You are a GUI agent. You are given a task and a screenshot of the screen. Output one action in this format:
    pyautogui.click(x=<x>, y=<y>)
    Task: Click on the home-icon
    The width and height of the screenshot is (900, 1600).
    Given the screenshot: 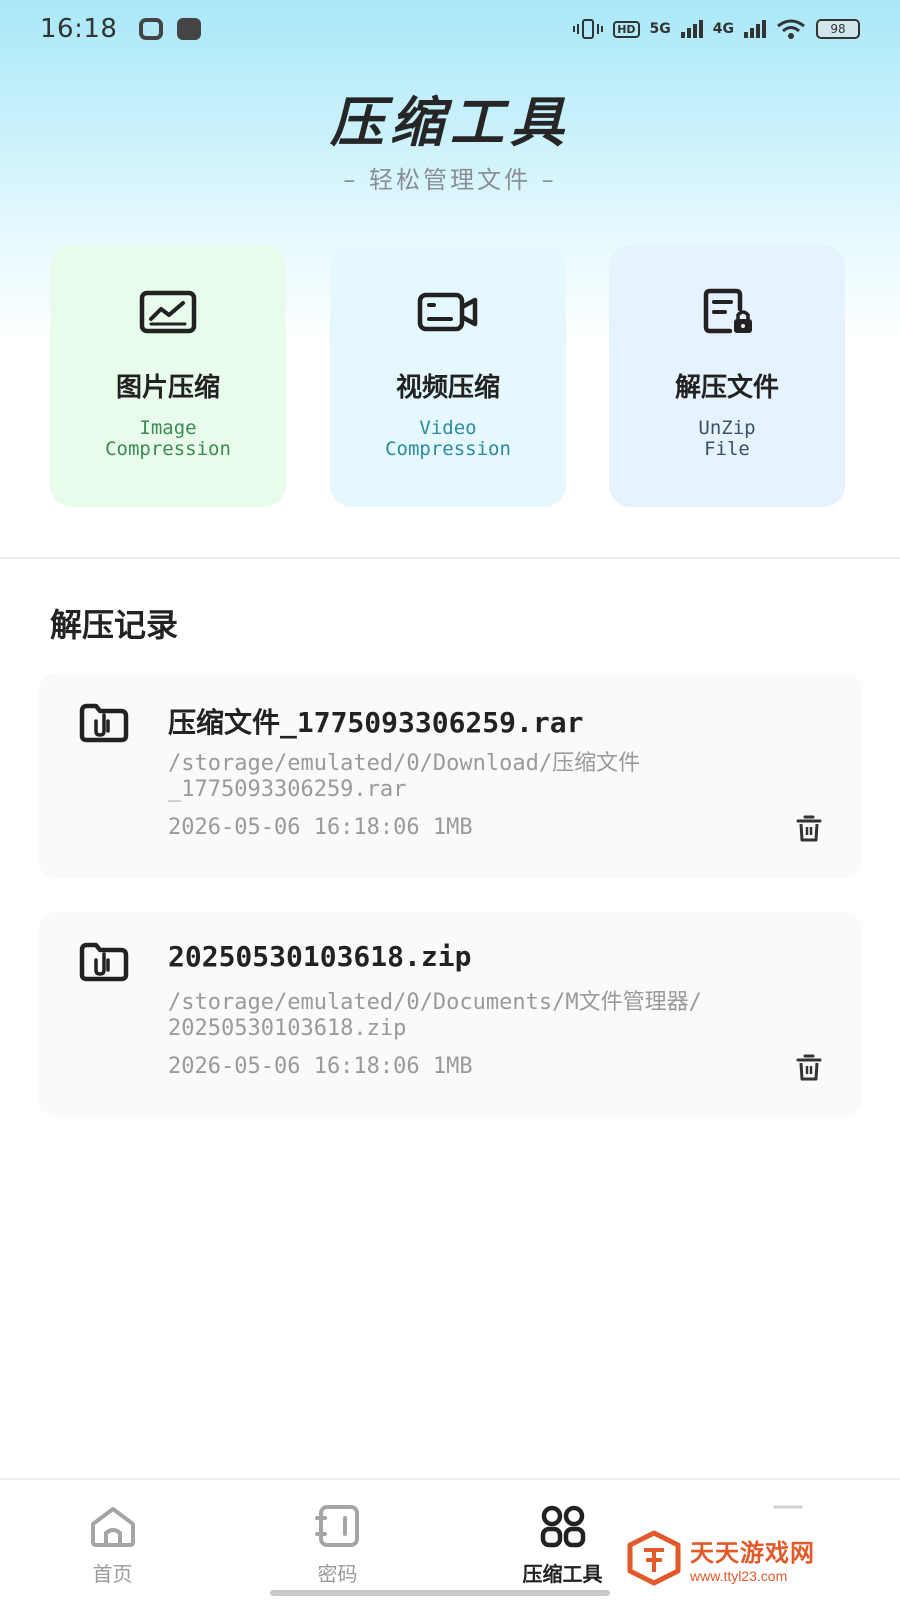 What is the action you would take?
    pyautogui.click(x=112, y=1527)
    